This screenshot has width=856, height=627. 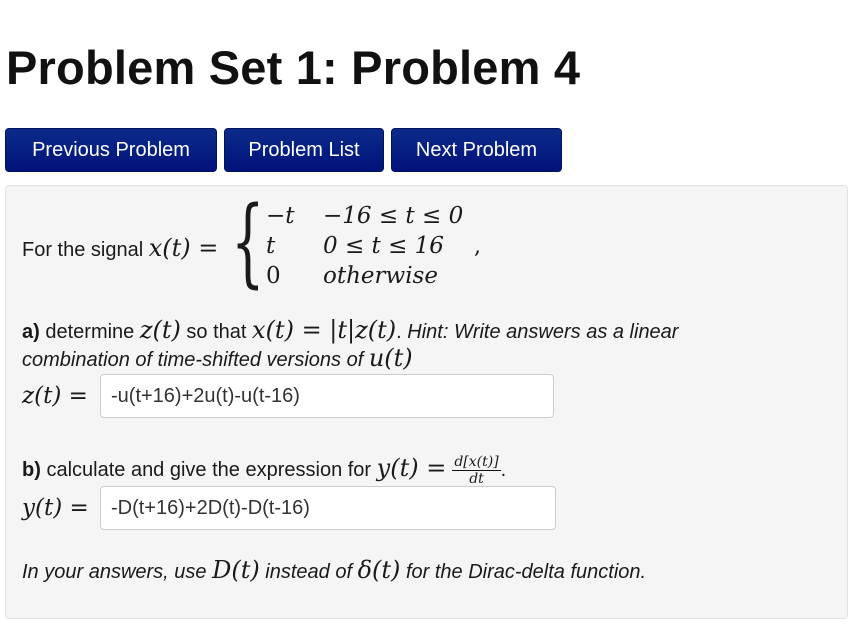 What do you see at coordinates (477, 246) in the screenshot?
I see `trailing-comma: ,` at bounding box center [477, 246].